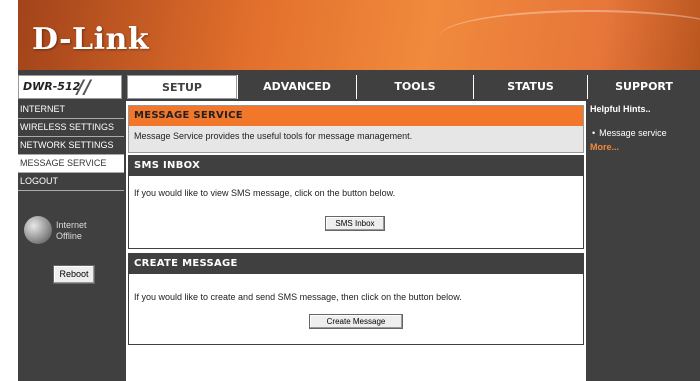 The height and width of the screenshot is (381, 700). Describe the element at coordinates (643, 87) in the screenshot. I see `tab-support: SUPPORT` at that location.